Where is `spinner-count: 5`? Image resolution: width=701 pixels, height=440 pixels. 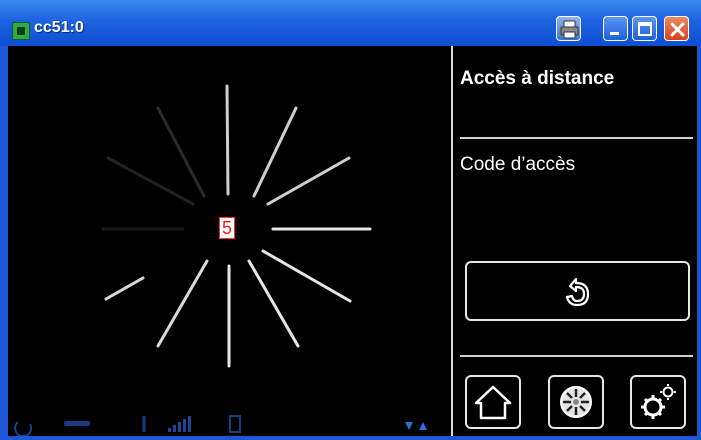
spinner-count: 5 is located at coordinates (227, 228).